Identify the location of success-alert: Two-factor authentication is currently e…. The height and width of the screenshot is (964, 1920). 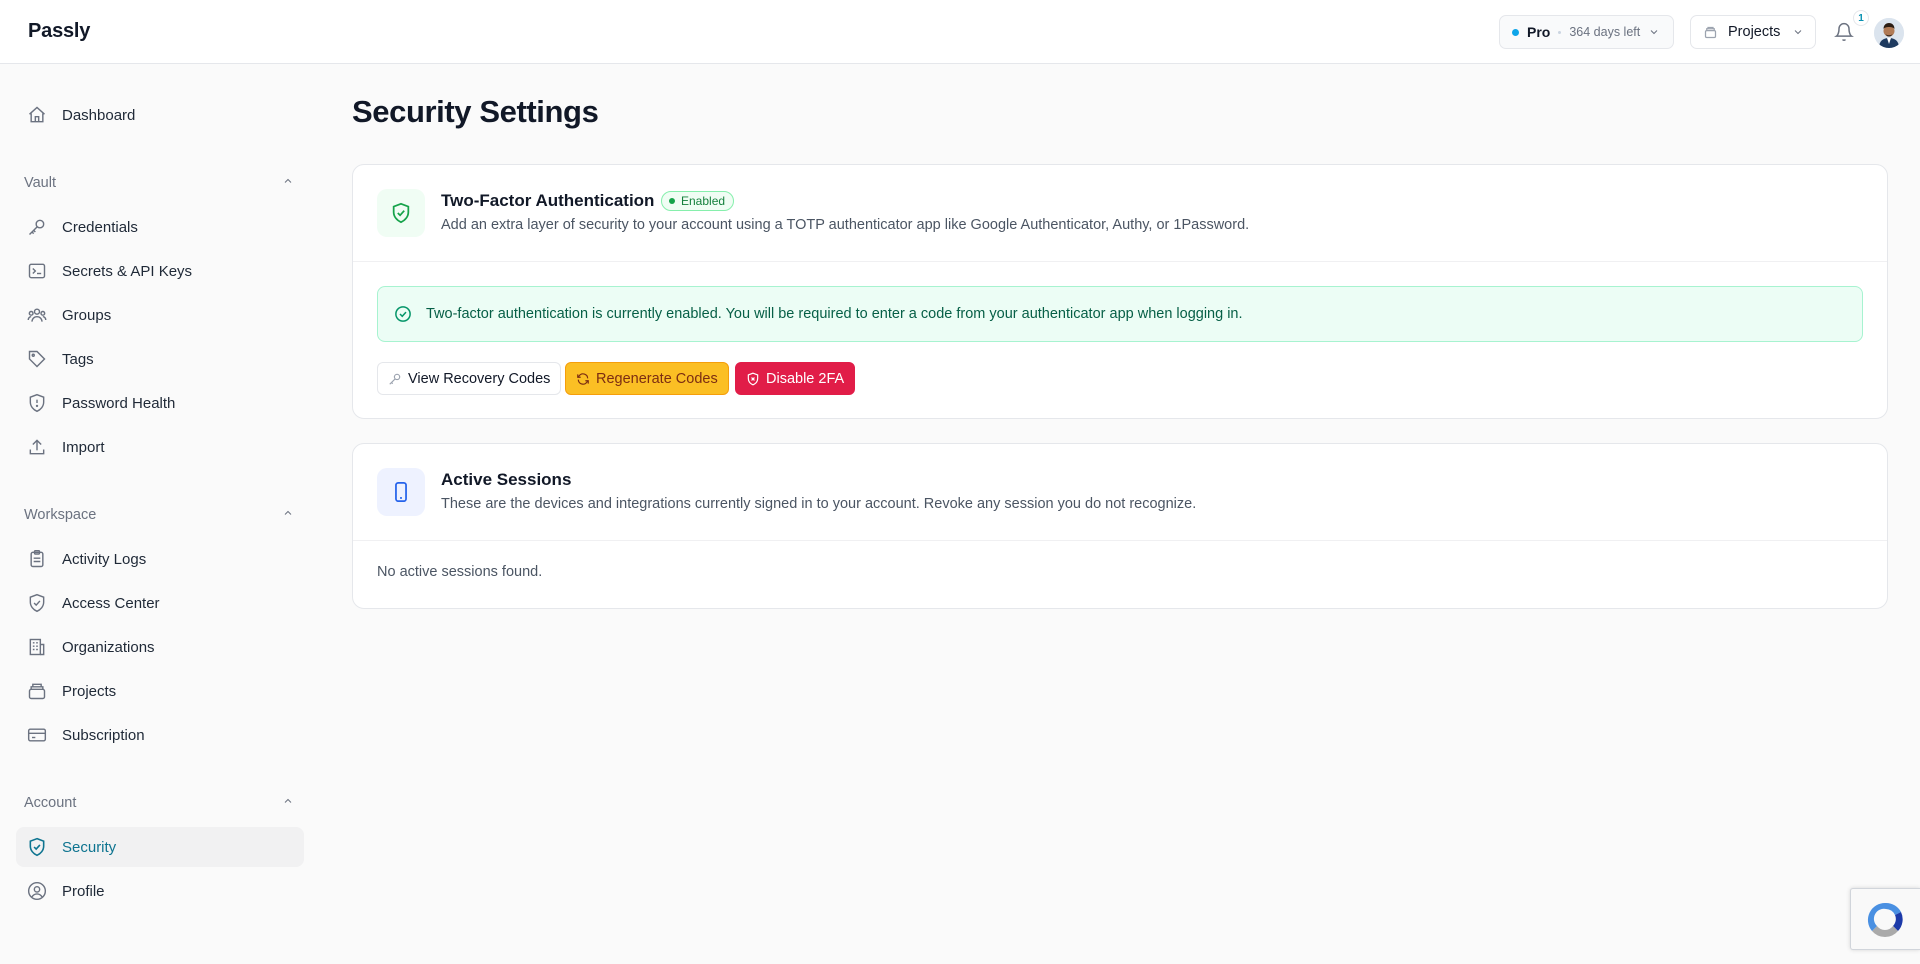
(1120, 314).